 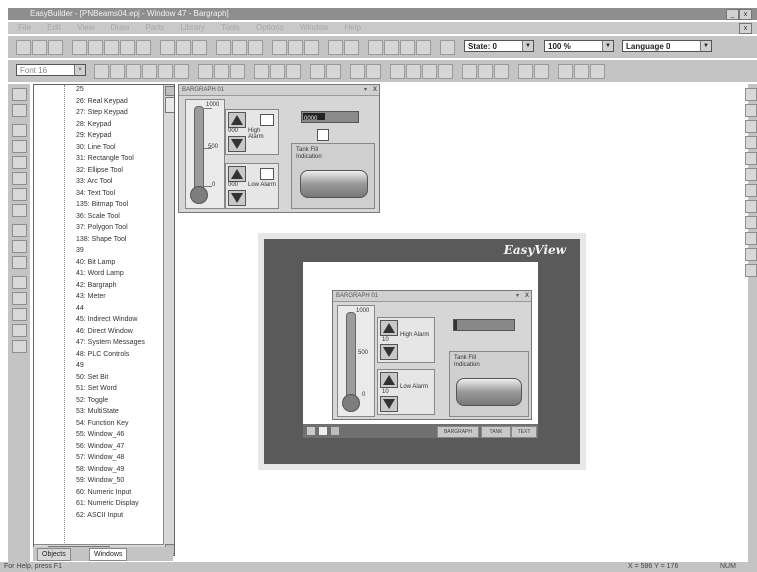 I want to click on tree-item: 43: Meter, so click(x=91, y=296).